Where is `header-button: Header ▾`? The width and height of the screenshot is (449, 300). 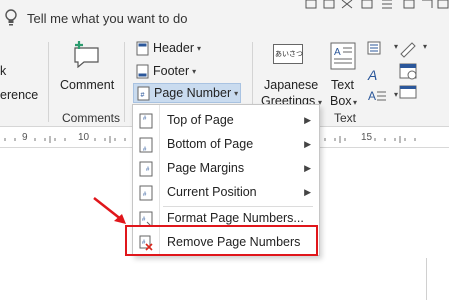
header-button: Header ▾ is located at coordinates (168, 48).